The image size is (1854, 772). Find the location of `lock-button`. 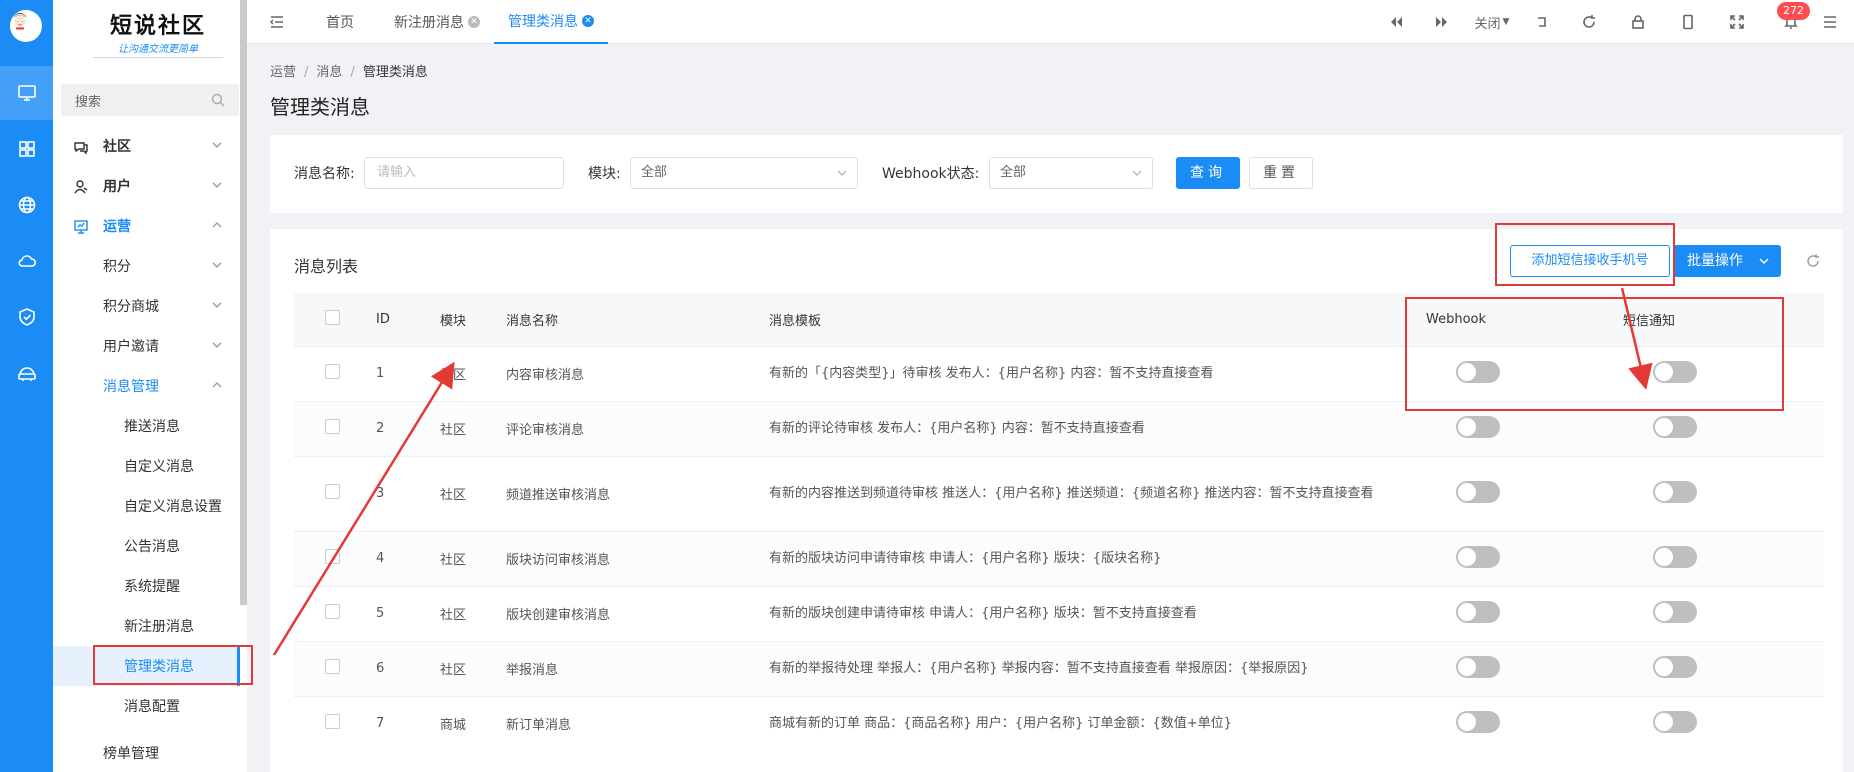

lock-button is located at coordinates (1638, 22).